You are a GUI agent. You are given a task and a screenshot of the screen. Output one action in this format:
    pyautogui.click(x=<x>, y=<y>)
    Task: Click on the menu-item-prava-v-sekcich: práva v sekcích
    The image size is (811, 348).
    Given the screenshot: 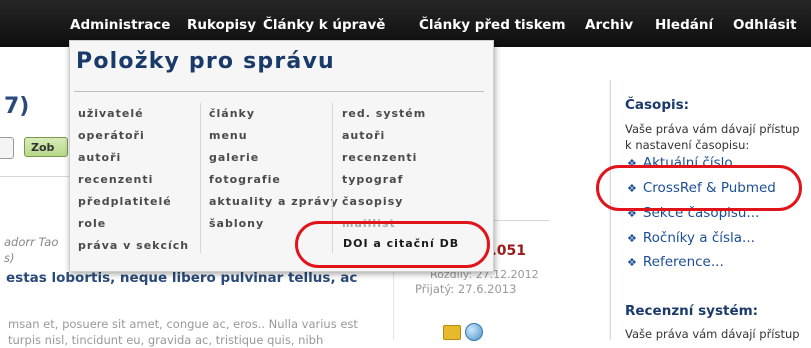 What is the action you would take?
    pyautogui.click(x=133, y=245)
    